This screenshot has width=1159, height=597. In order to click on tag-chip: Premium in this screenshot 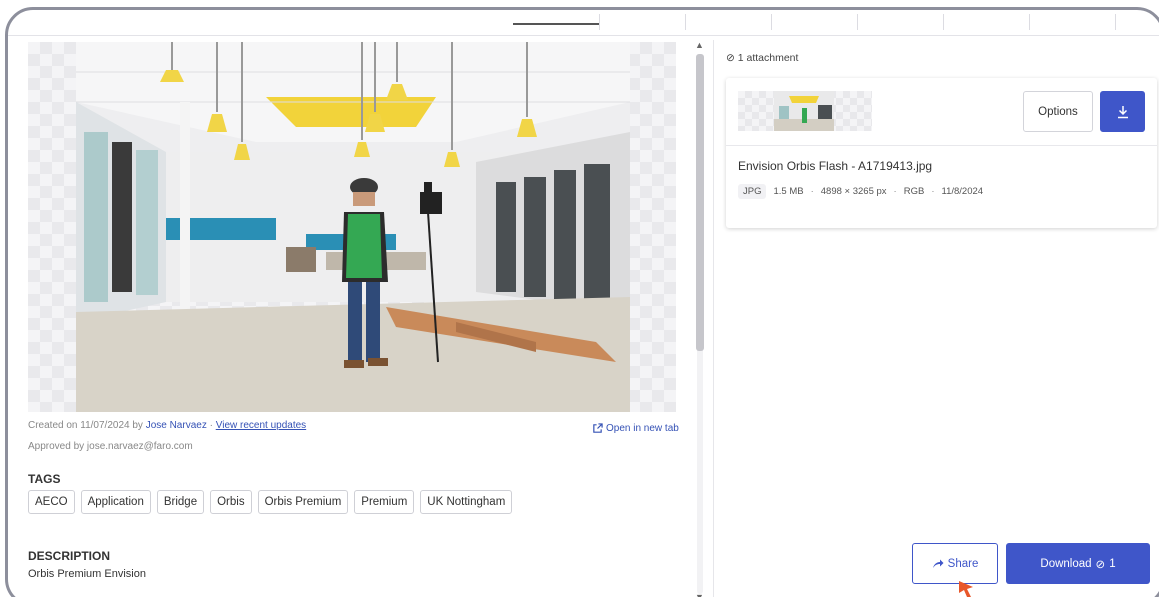, I will do `click(384, 502)`.